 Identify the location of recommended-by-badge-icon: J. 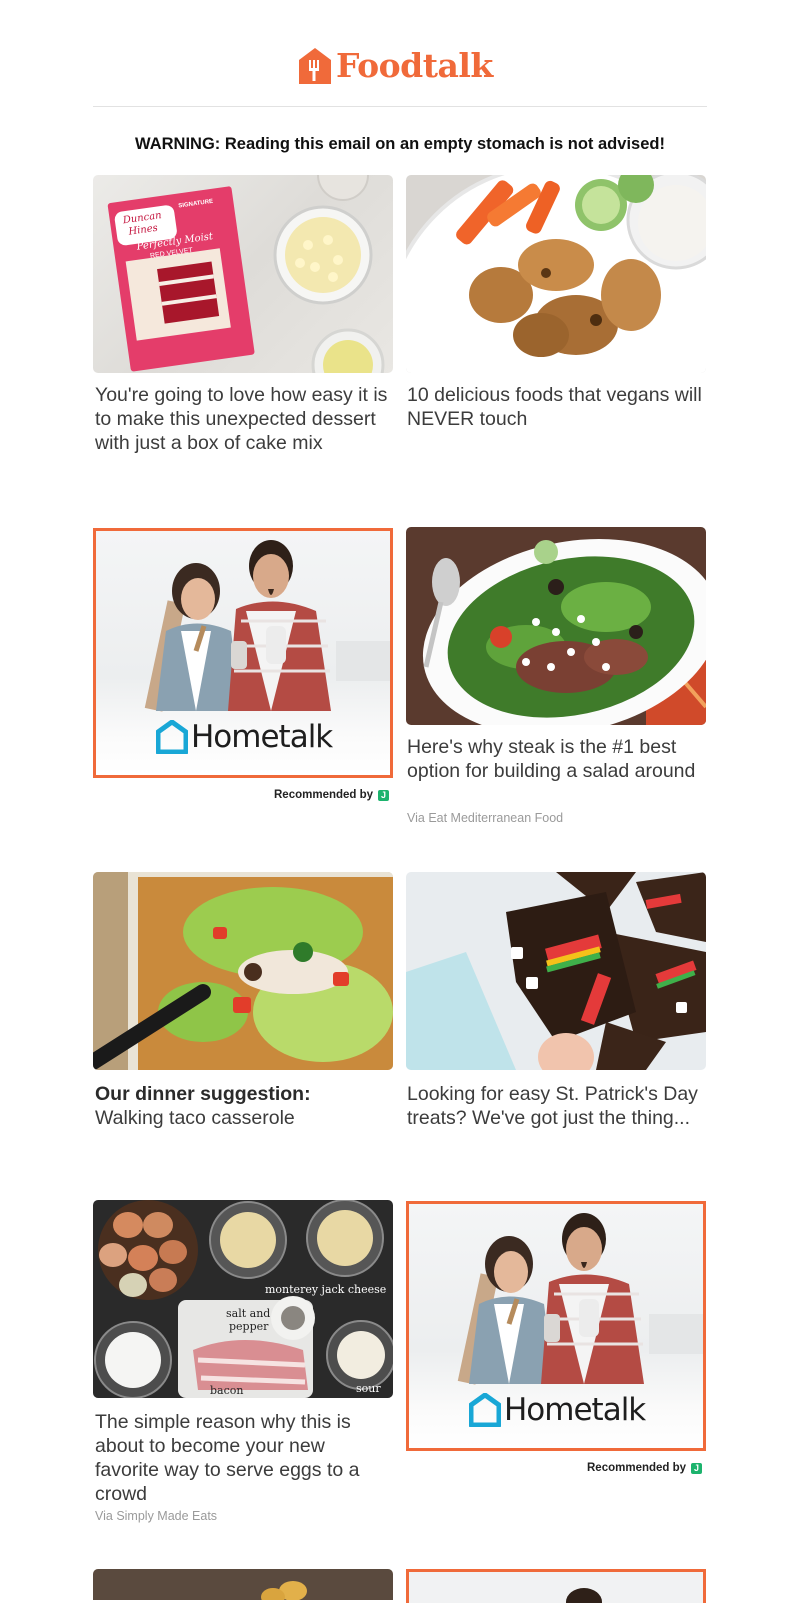
(384, 795).